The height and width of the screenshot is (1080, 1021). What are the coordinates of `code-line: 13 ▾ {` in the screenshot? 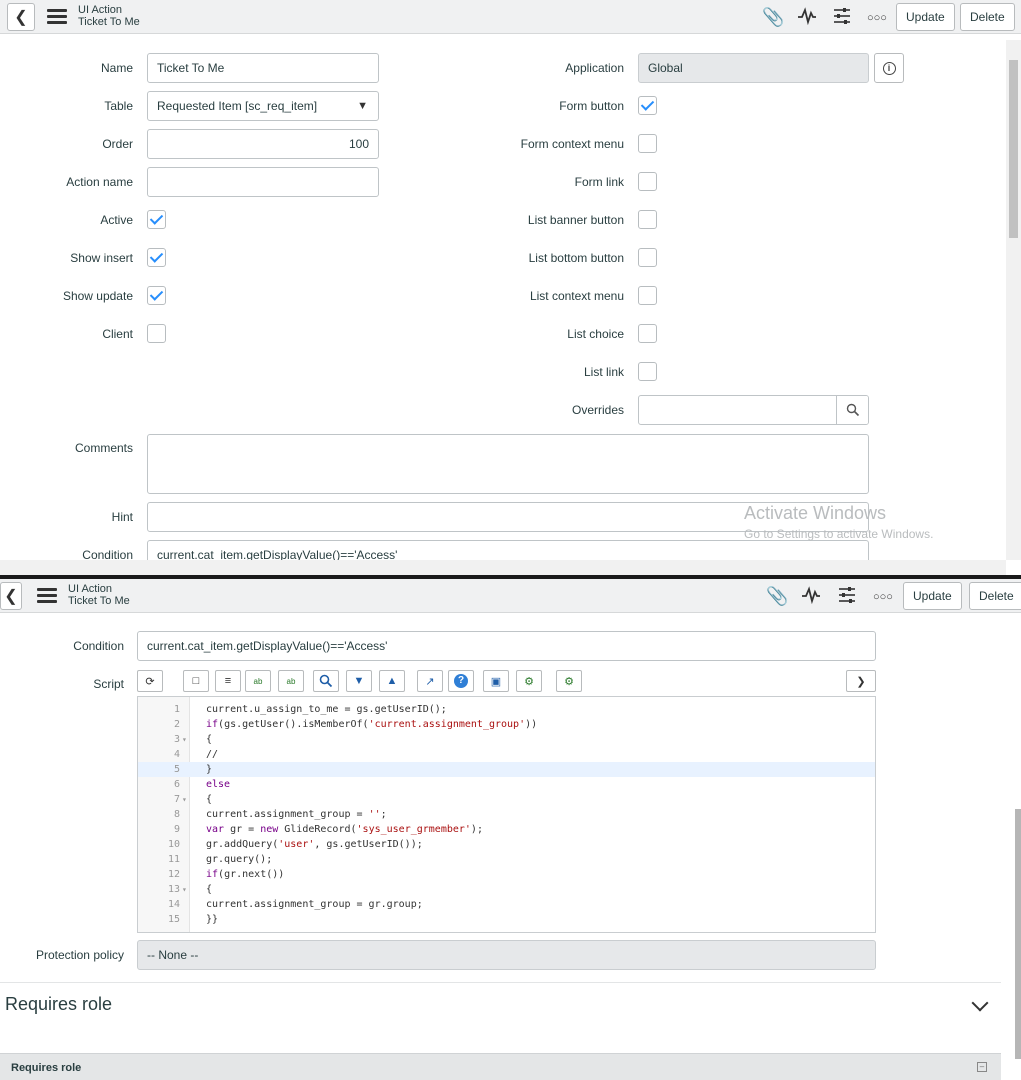 It's located at (506, 889).